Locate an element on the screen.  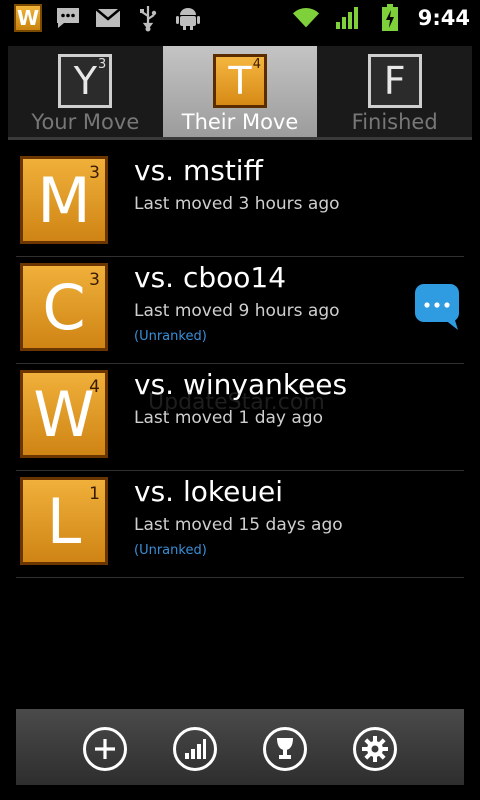
usb-icon is located at coordinates (148, 18).